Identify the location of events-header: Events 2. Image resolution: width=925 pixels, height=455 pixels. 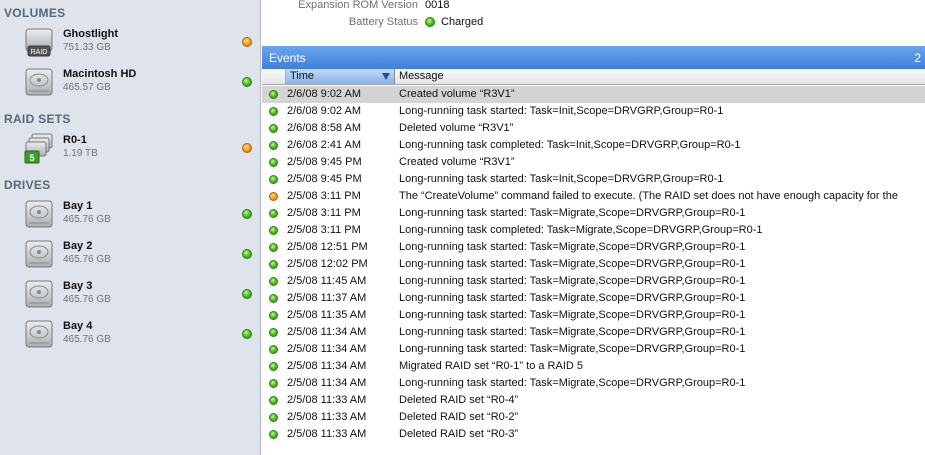
(593, 57).